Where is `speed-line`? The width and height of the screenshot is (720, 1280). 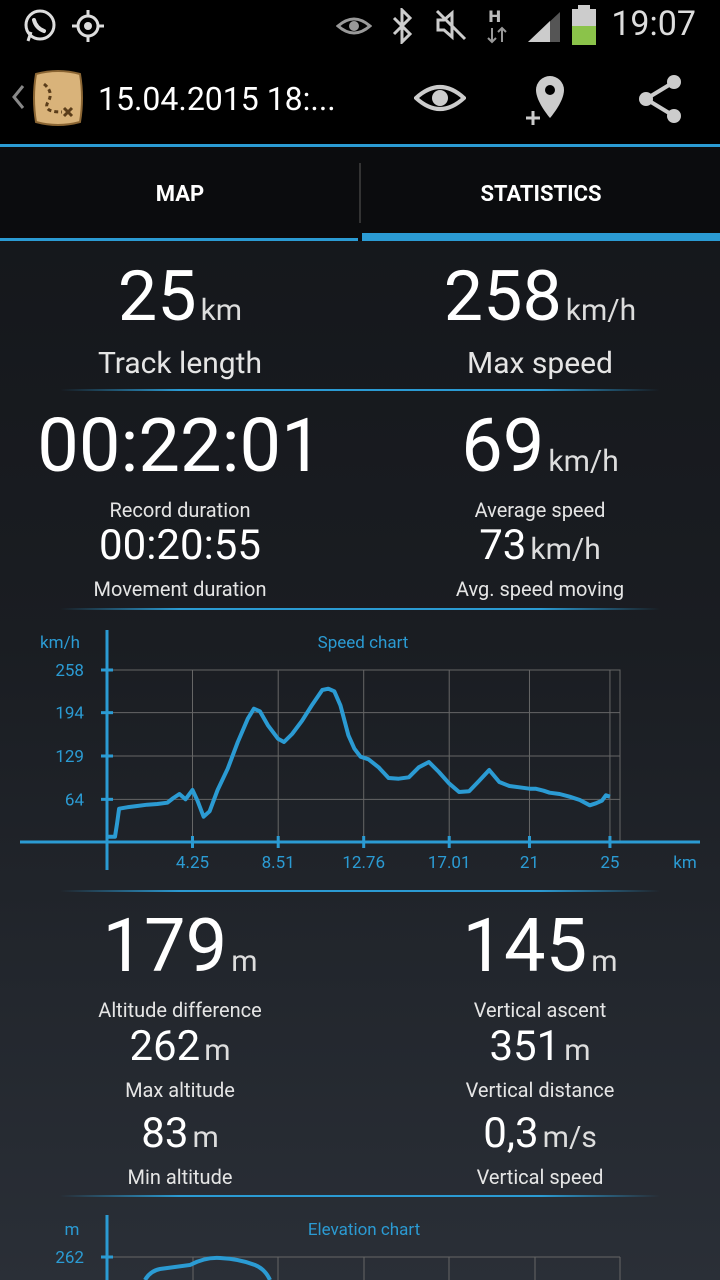 speed-line is located at coordinates (359, 762).